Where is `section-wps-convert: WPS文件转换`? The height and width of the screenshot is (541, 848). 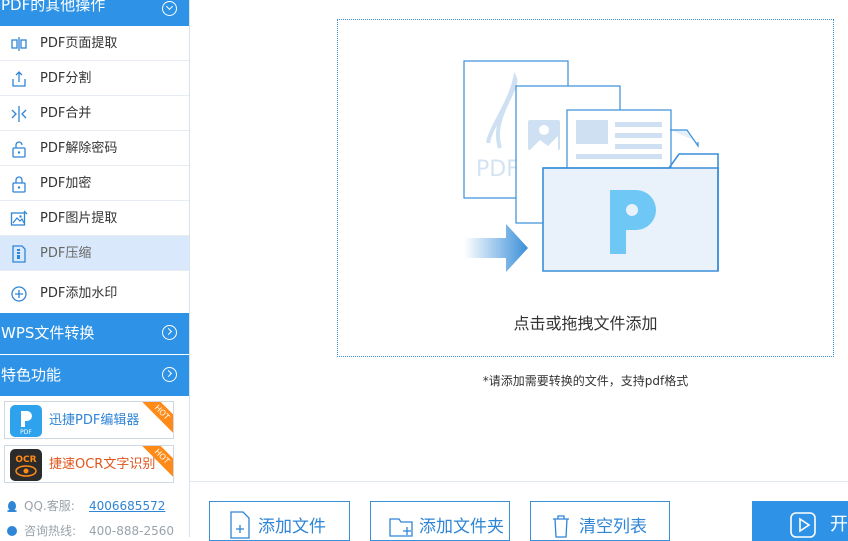
section-wps-convert: WPS文件转换 is located at coordinates (94, 333).